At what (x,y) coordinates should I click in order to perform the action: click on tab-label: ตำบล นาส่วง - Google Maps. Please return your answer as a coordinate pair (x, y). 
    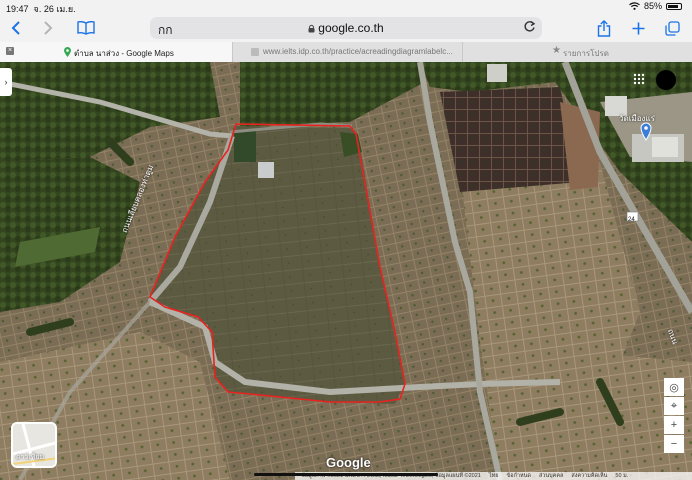
    Looking at the image, I should click on (124, 53).